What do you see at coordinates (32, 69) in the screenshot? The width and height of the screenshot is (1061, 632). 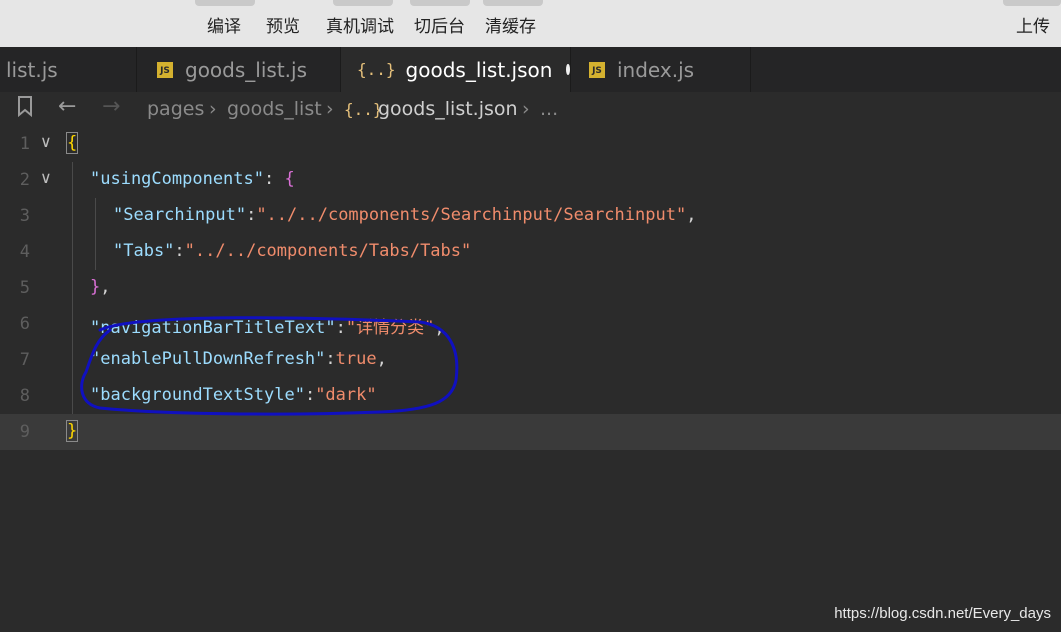 I see `tab-label: list.js` at bounding box center [32, 69].